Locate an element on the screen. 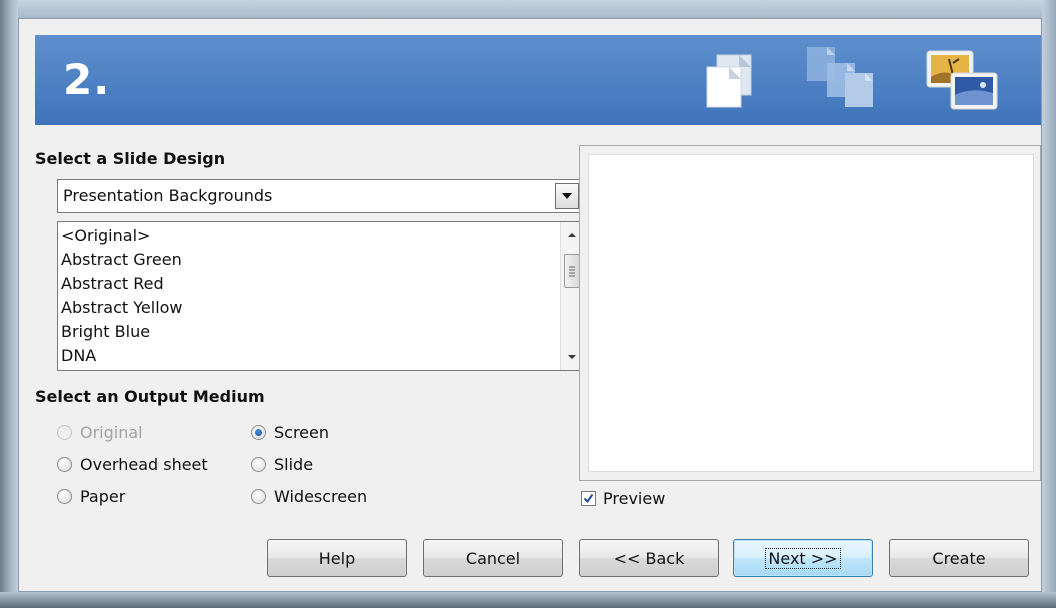 The width and height of the screenshot is (1056, 608). empty-presentation-icon is located at coordinates (729, 81).